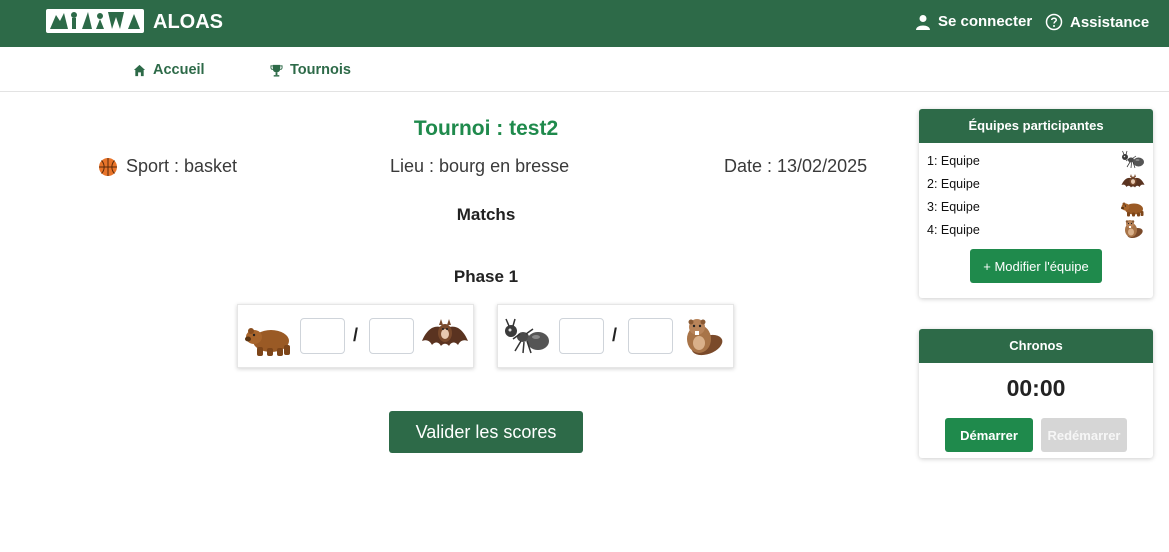  What do you see at coordinates (1036, 388) in the screenshot?
I see `timer-display: 00:00` at bounding box center [1036, 388].